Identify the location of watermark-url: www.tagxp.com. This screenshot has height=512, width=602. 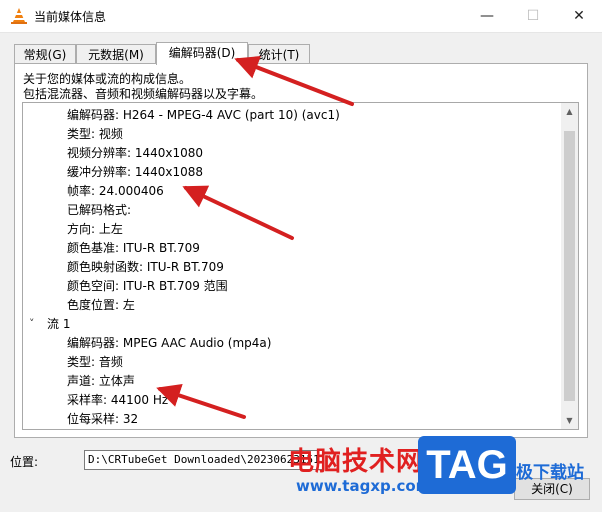
(364, 486).